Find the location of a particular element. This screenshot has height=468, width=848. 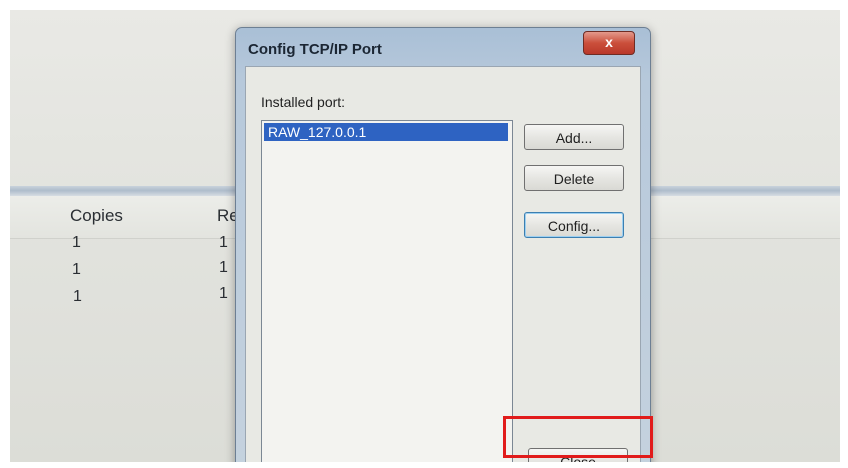

close-icon: x is located at coordinates (609, 43).